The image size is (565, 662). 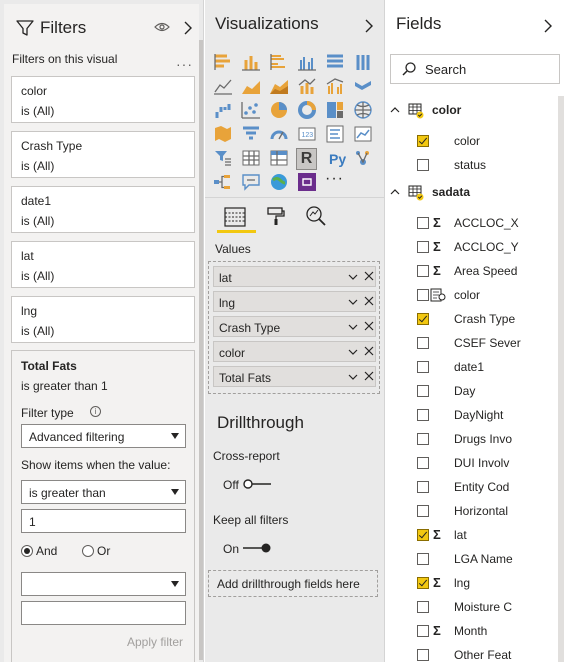 What do you see at coordinates (471, 583) in the screenshot?
I see `field-row-lng: Σ lng` at bounding box center [471, 583].